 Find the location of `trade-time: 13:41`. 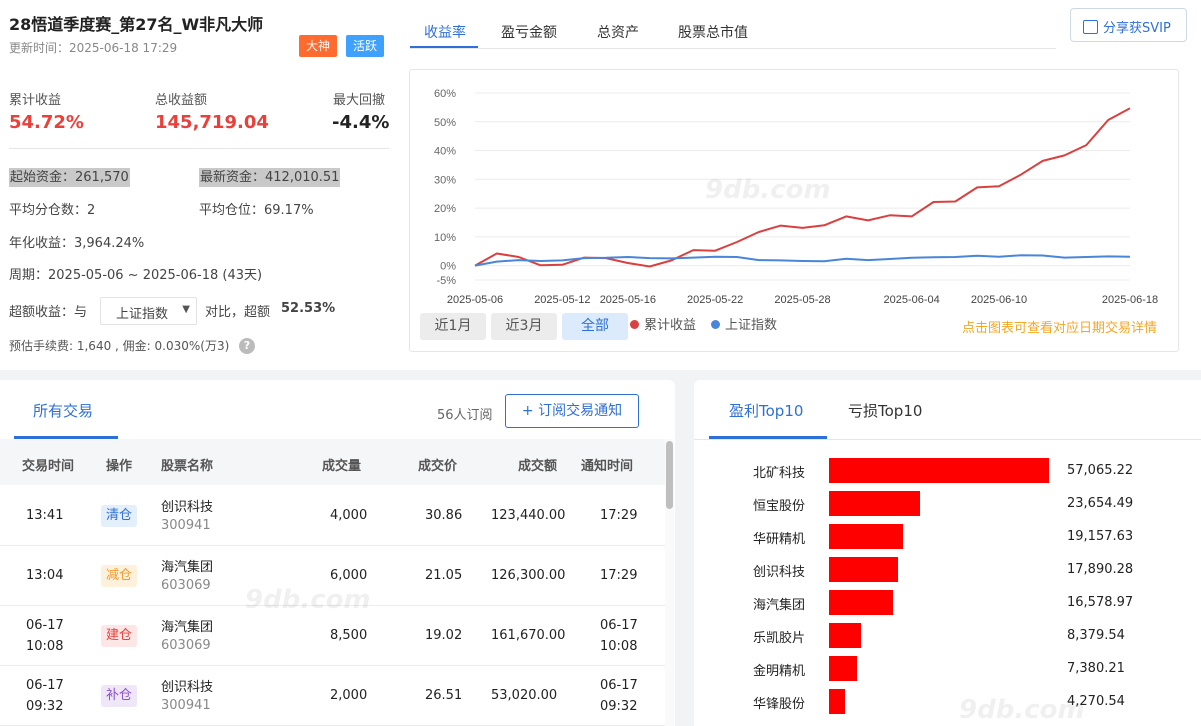

trade-time: 13:41 is located at coordinates (45, 515).